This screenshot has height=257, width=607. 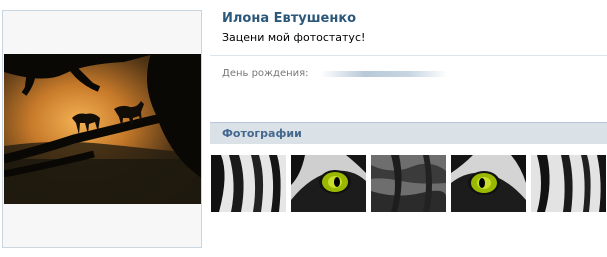 I want to click on photos-section-header: Фотографии, so click(x=408, y=133).